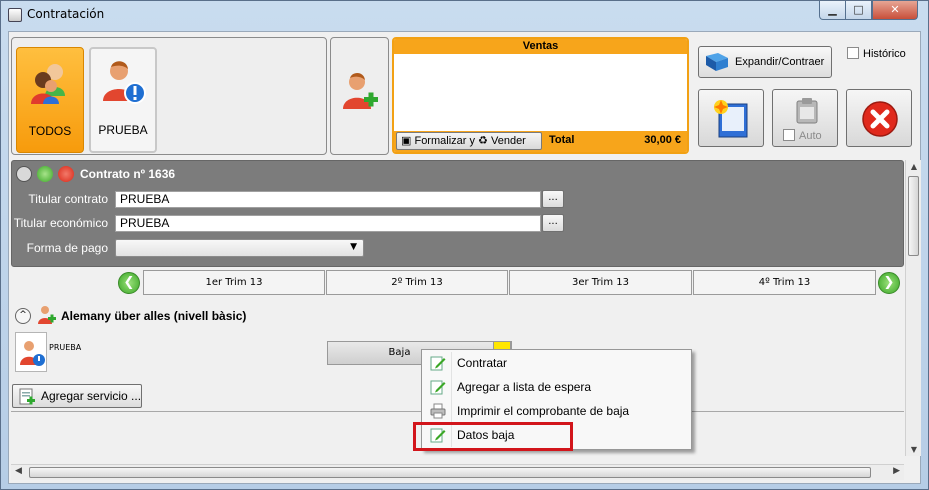  I want to click on clipboard-icon: ▣, so click(406, 141).